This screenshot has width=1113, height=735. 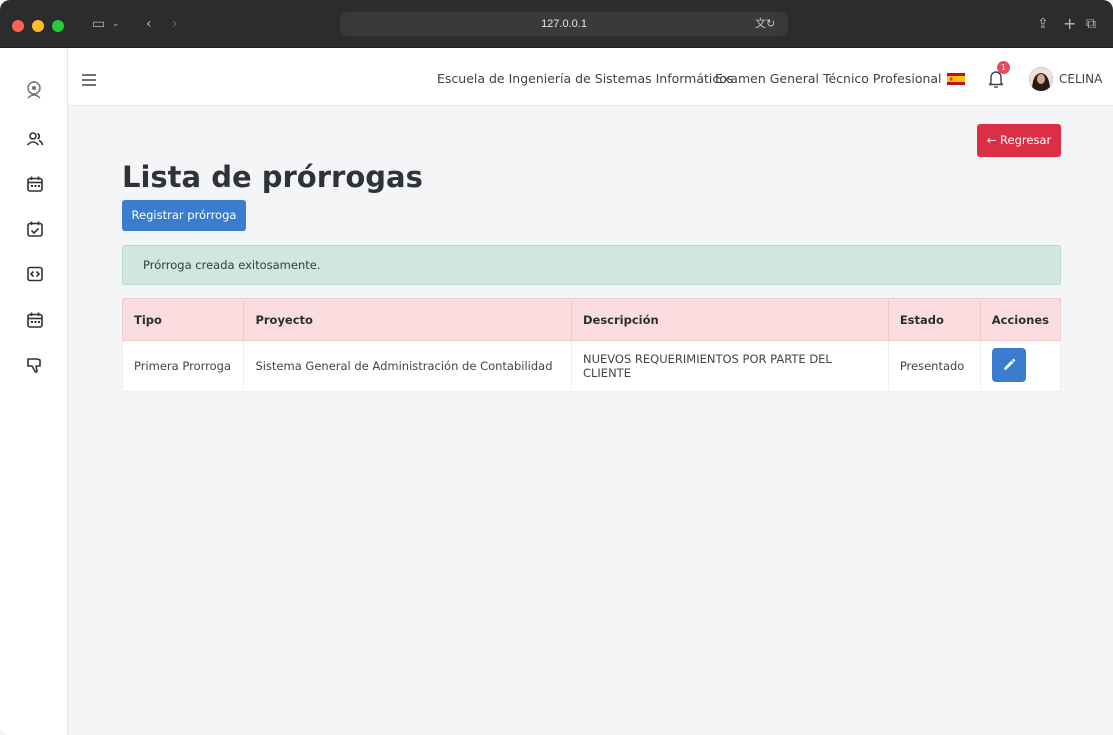 What do you see at coordinates (35, 139) in the screenshot?
I see `users-icon` at bounding box center [35, 139].